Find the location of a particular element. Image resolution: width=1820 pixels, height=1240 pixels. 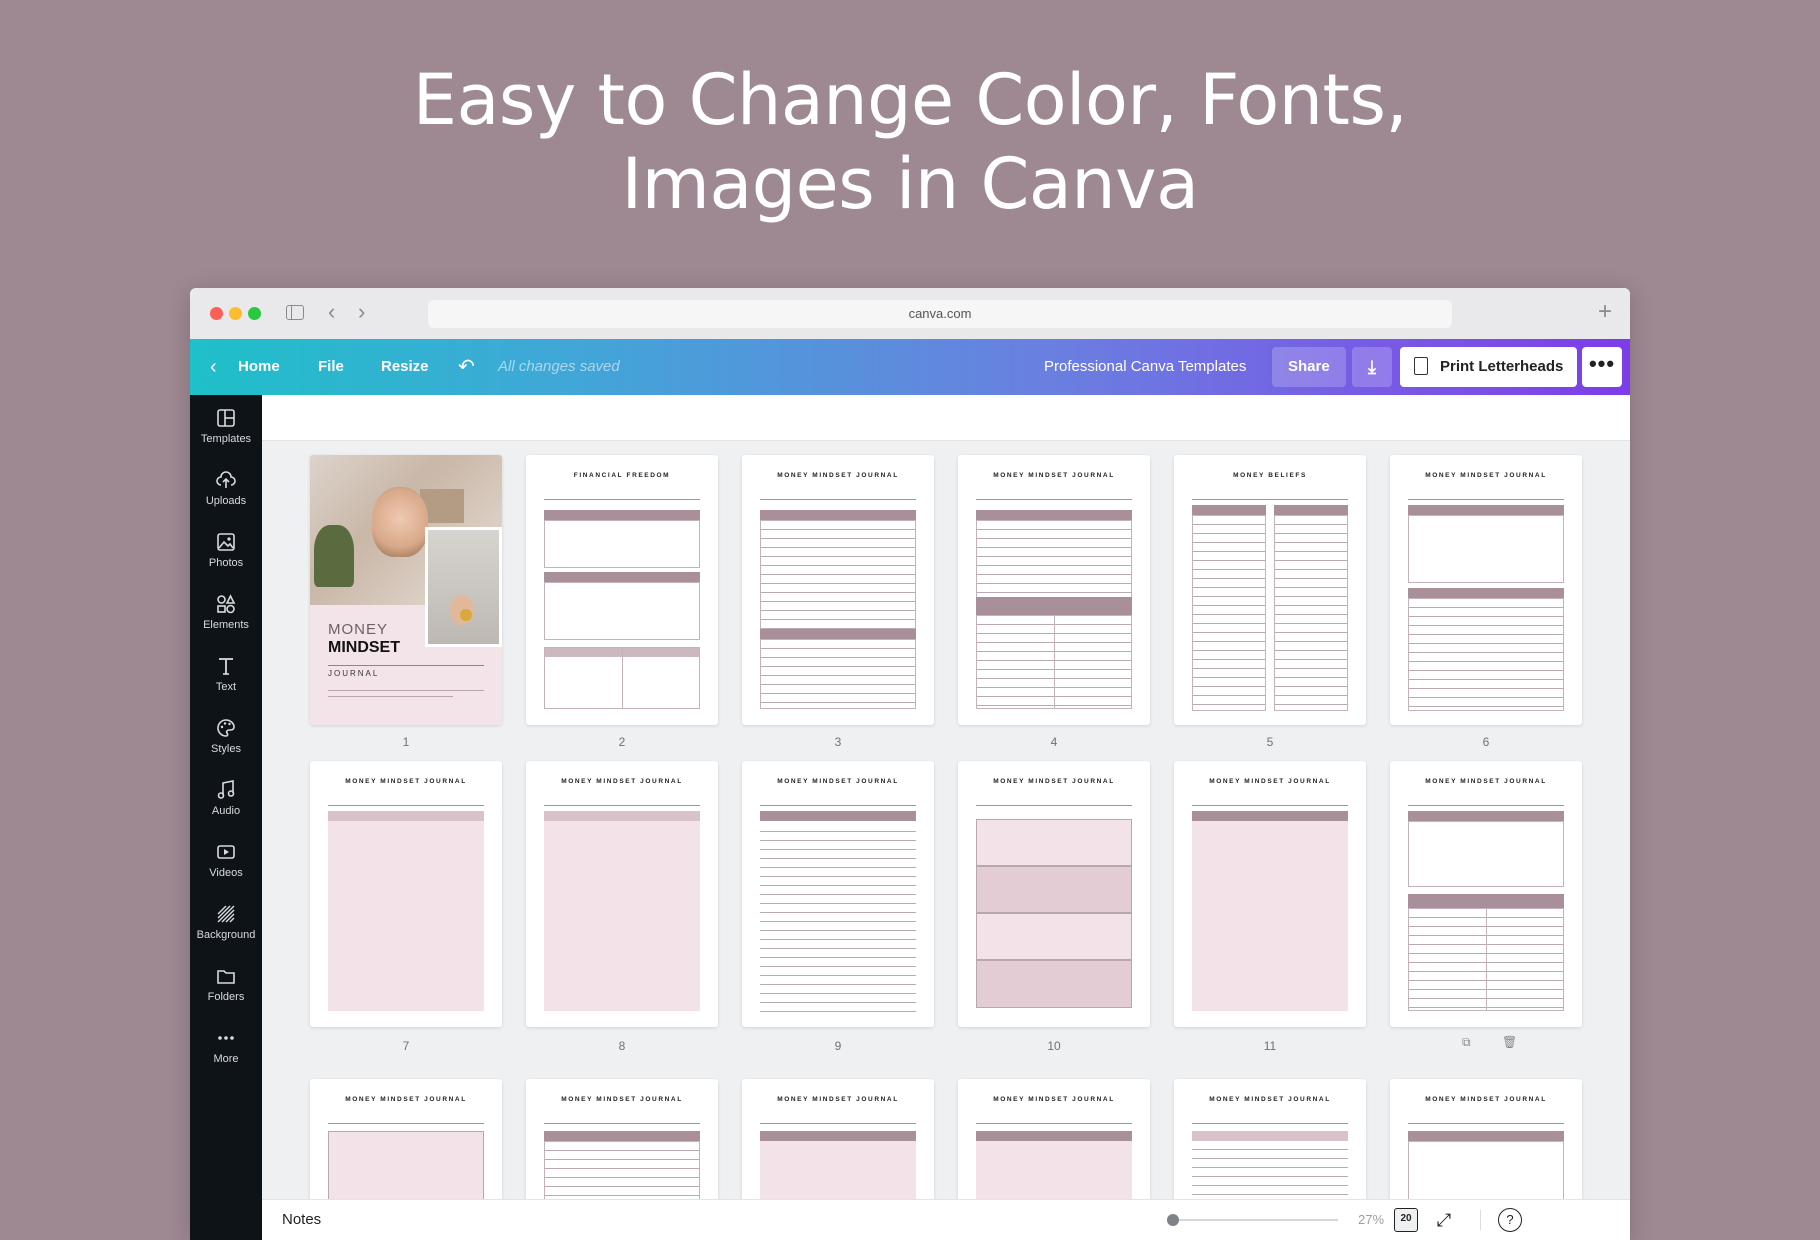

upload-cloud-icon is located at coordinates (226, 479).